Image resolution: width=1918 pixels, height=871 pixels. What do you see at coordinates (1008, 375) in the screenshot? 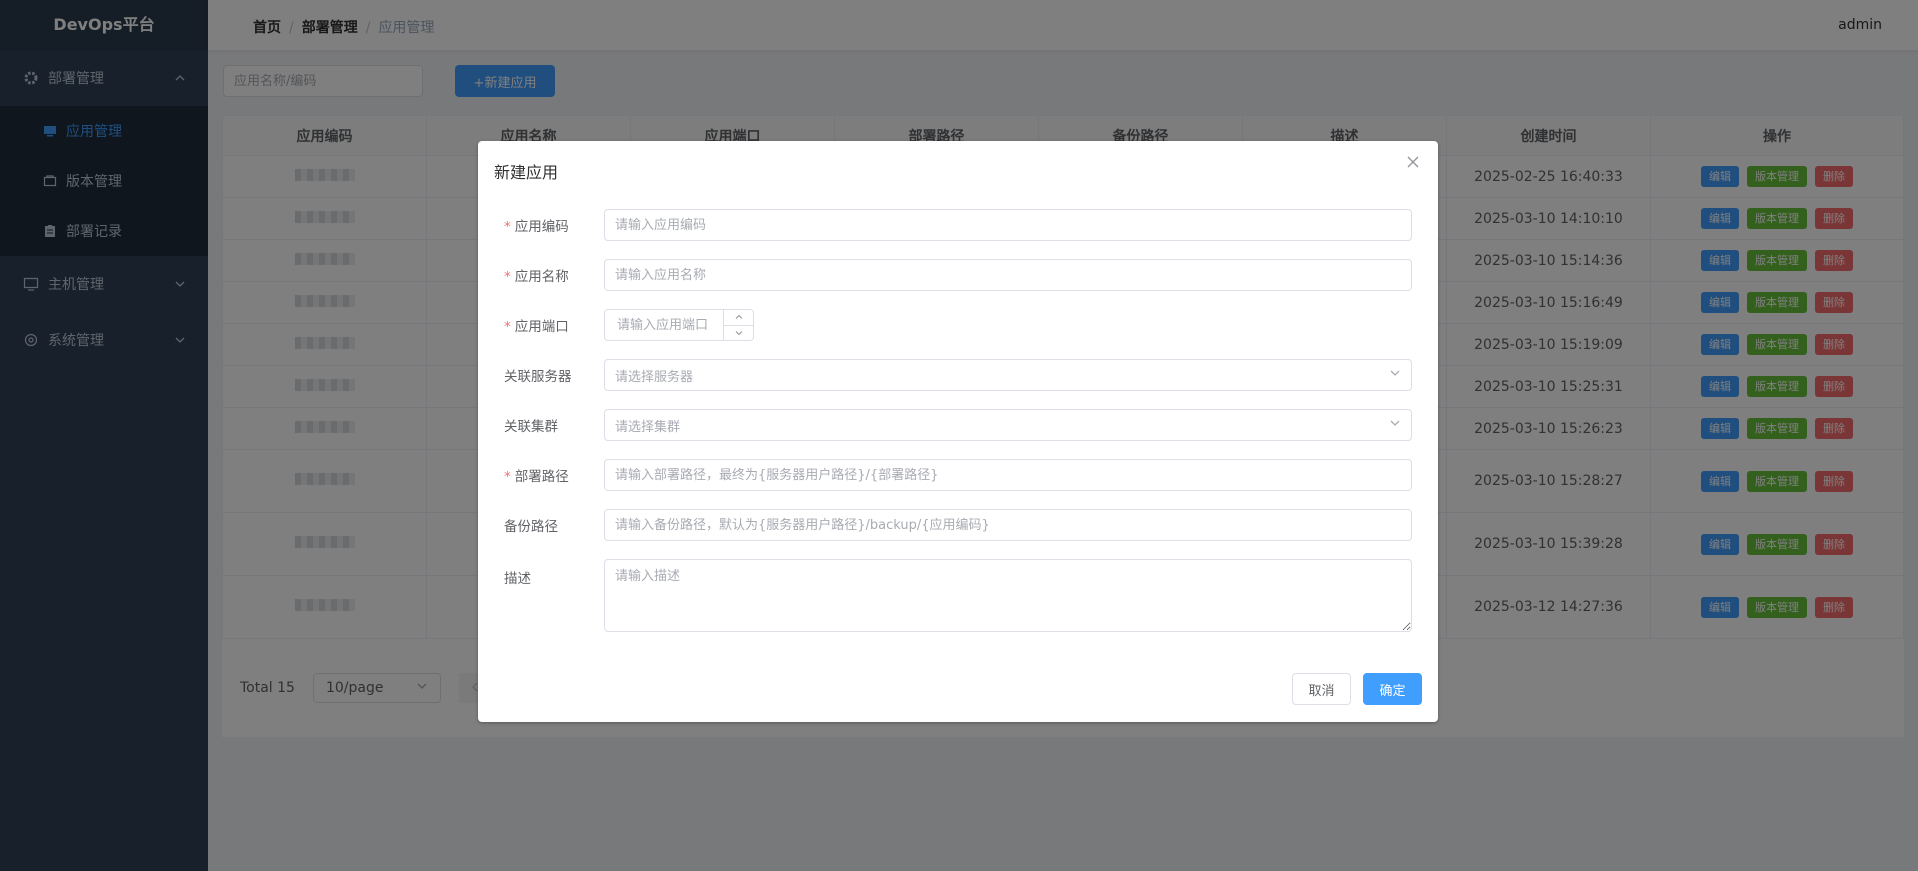
I see `server-select: 请选择服务器` at bounding box center [1008, 375].